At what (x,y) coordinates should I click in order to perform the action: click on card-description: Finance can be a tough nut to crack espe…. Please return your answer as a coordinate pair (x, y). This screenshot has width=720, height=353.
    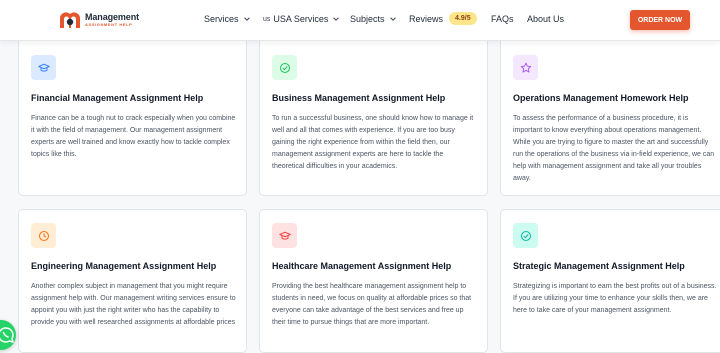
    Looking at the image, I should click on (133, 136).